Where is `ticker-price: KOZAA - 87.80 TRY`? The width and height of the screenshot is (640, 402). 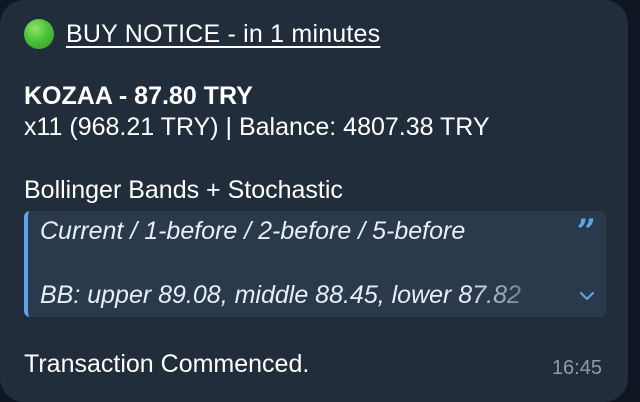 ticker-price: KOZAA - 87.80 TRY is located at coordinates (138, 96).